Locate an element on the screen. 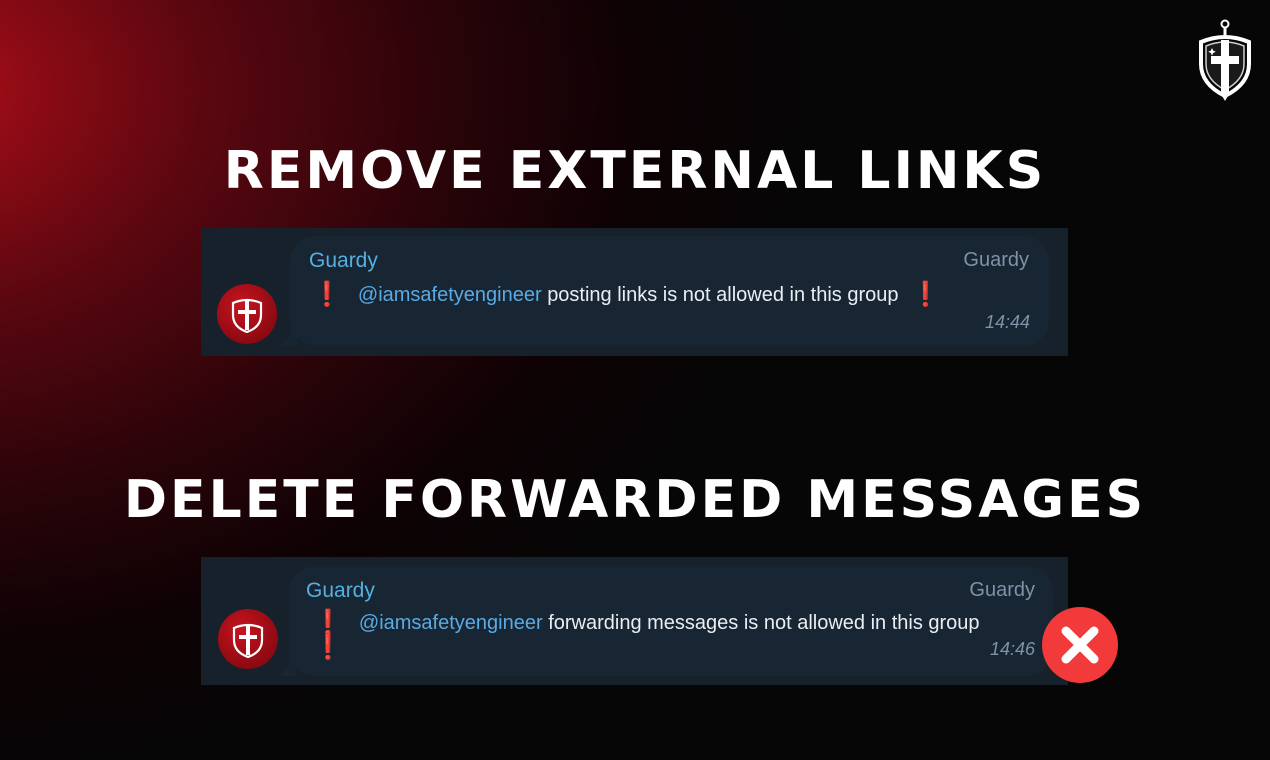 This screenshot has height=760, width=1270. deleted-status-badge is located at coordinates (1080, 645).